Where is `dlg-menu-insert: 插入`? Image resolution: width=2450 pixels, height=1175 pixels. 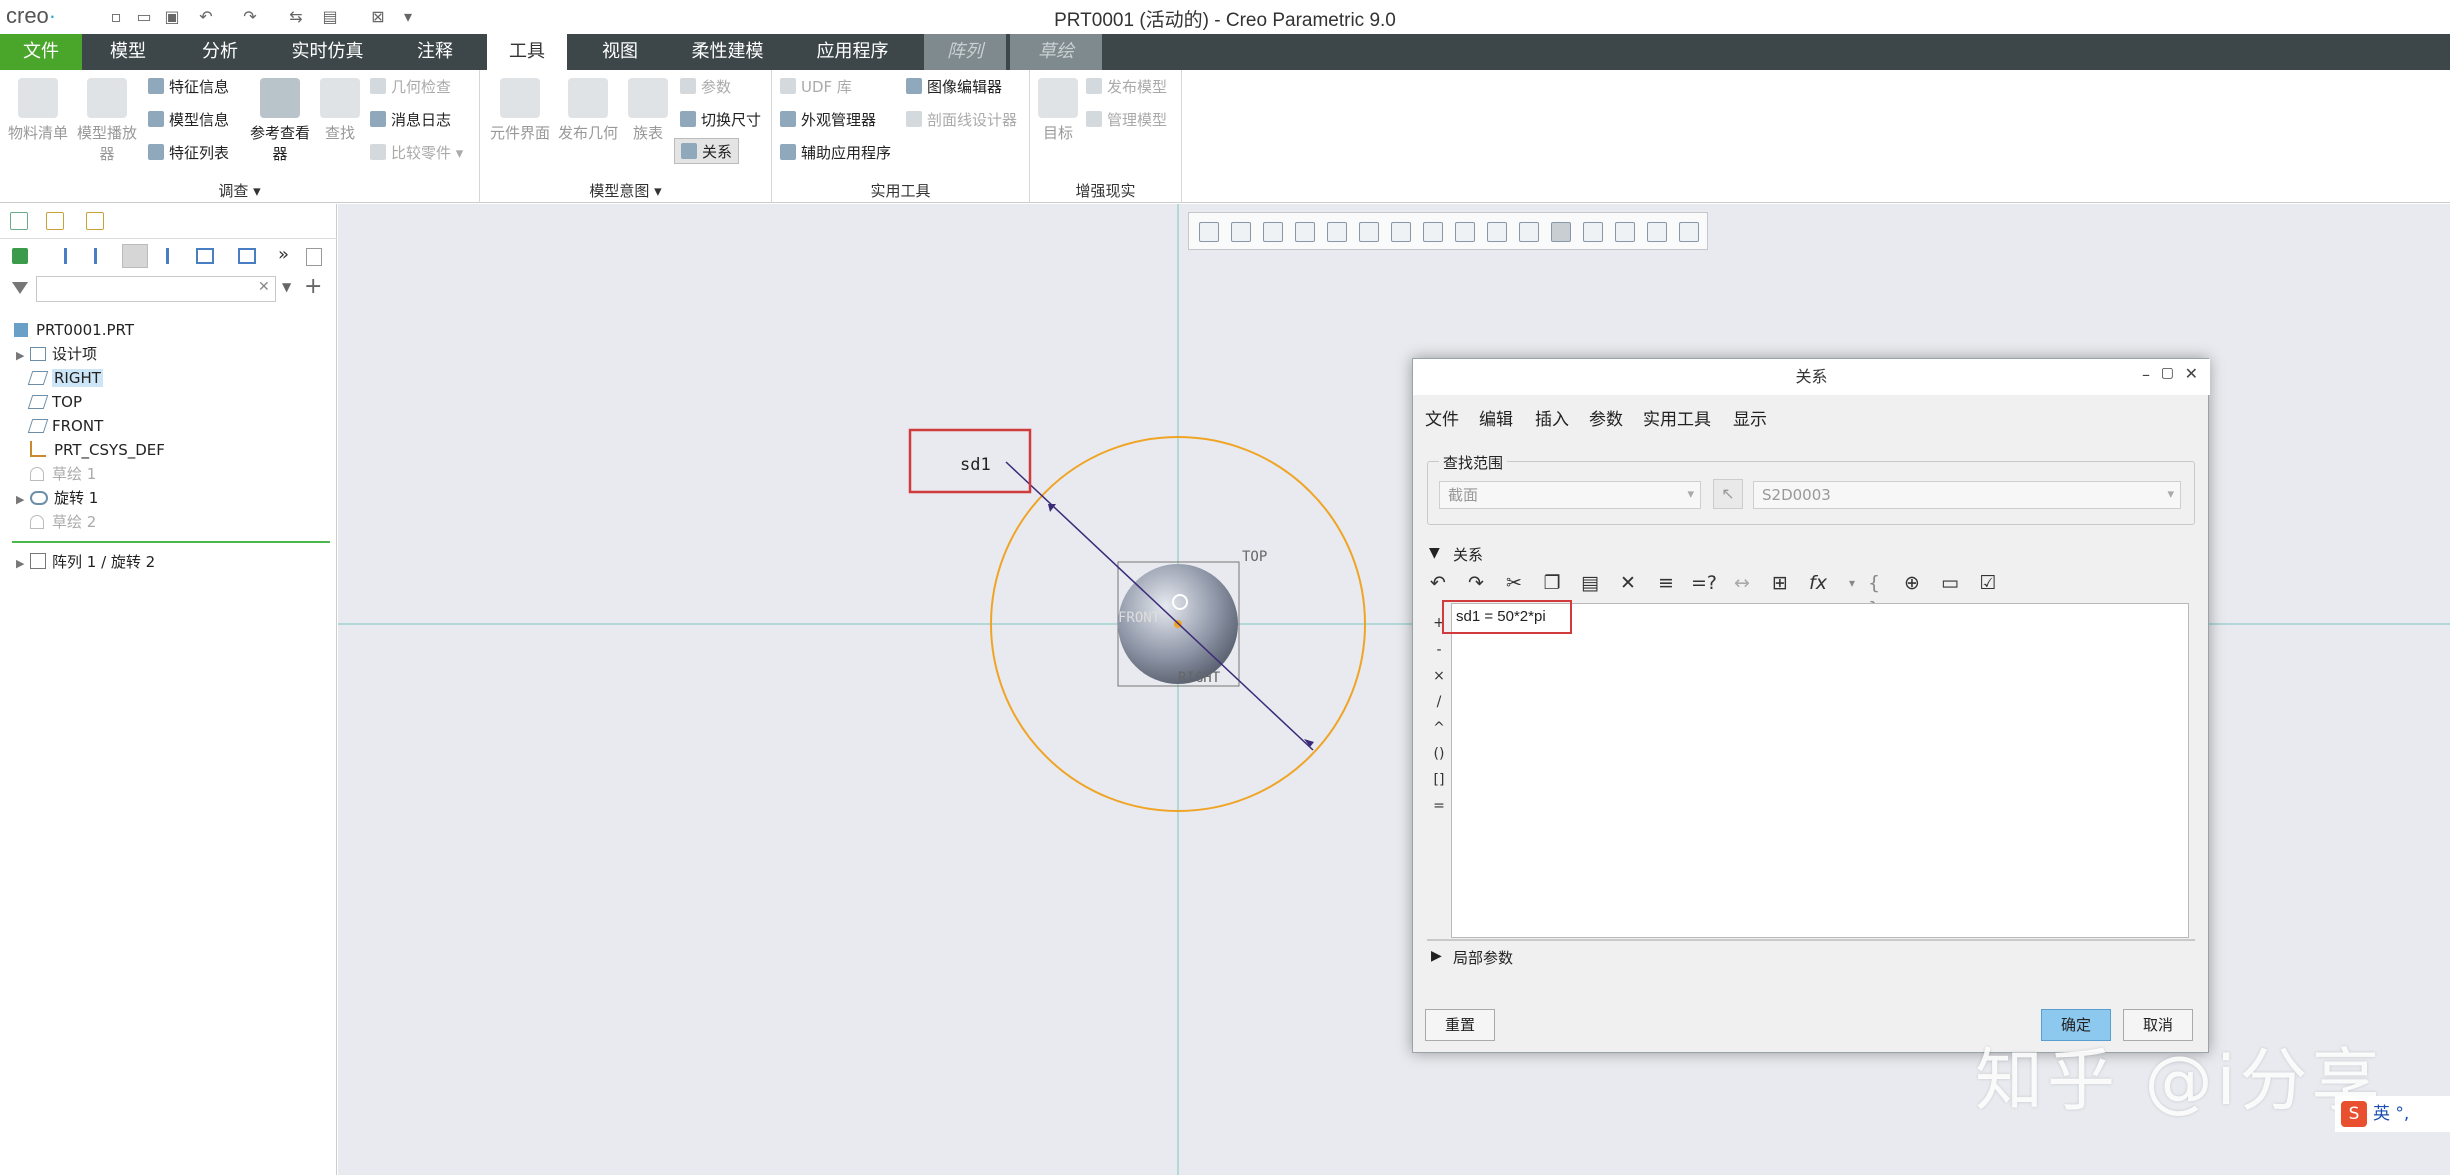
dlg-menu-insert: 插入 is located at coordinates (1552, 417).